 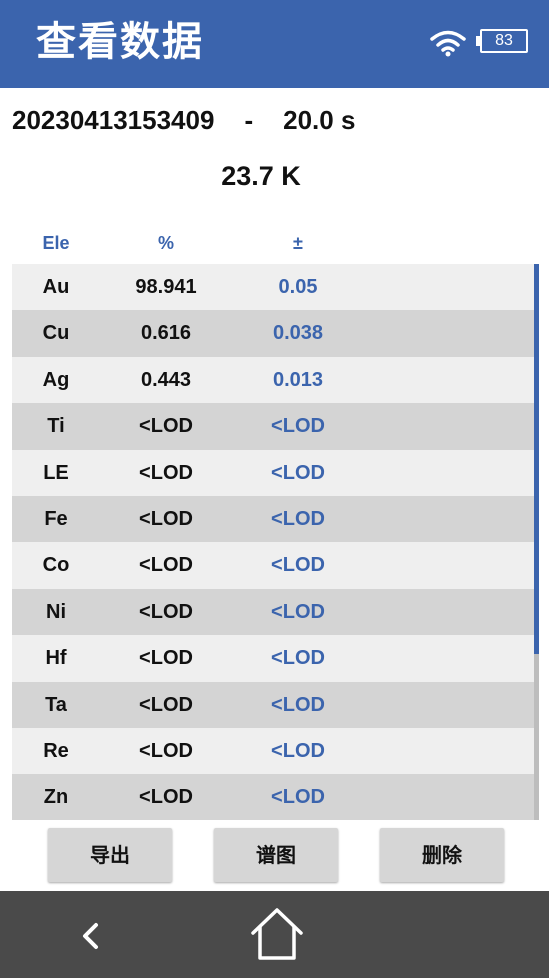 I want to click on cell-element: Ni, so click(x=56, y=611).